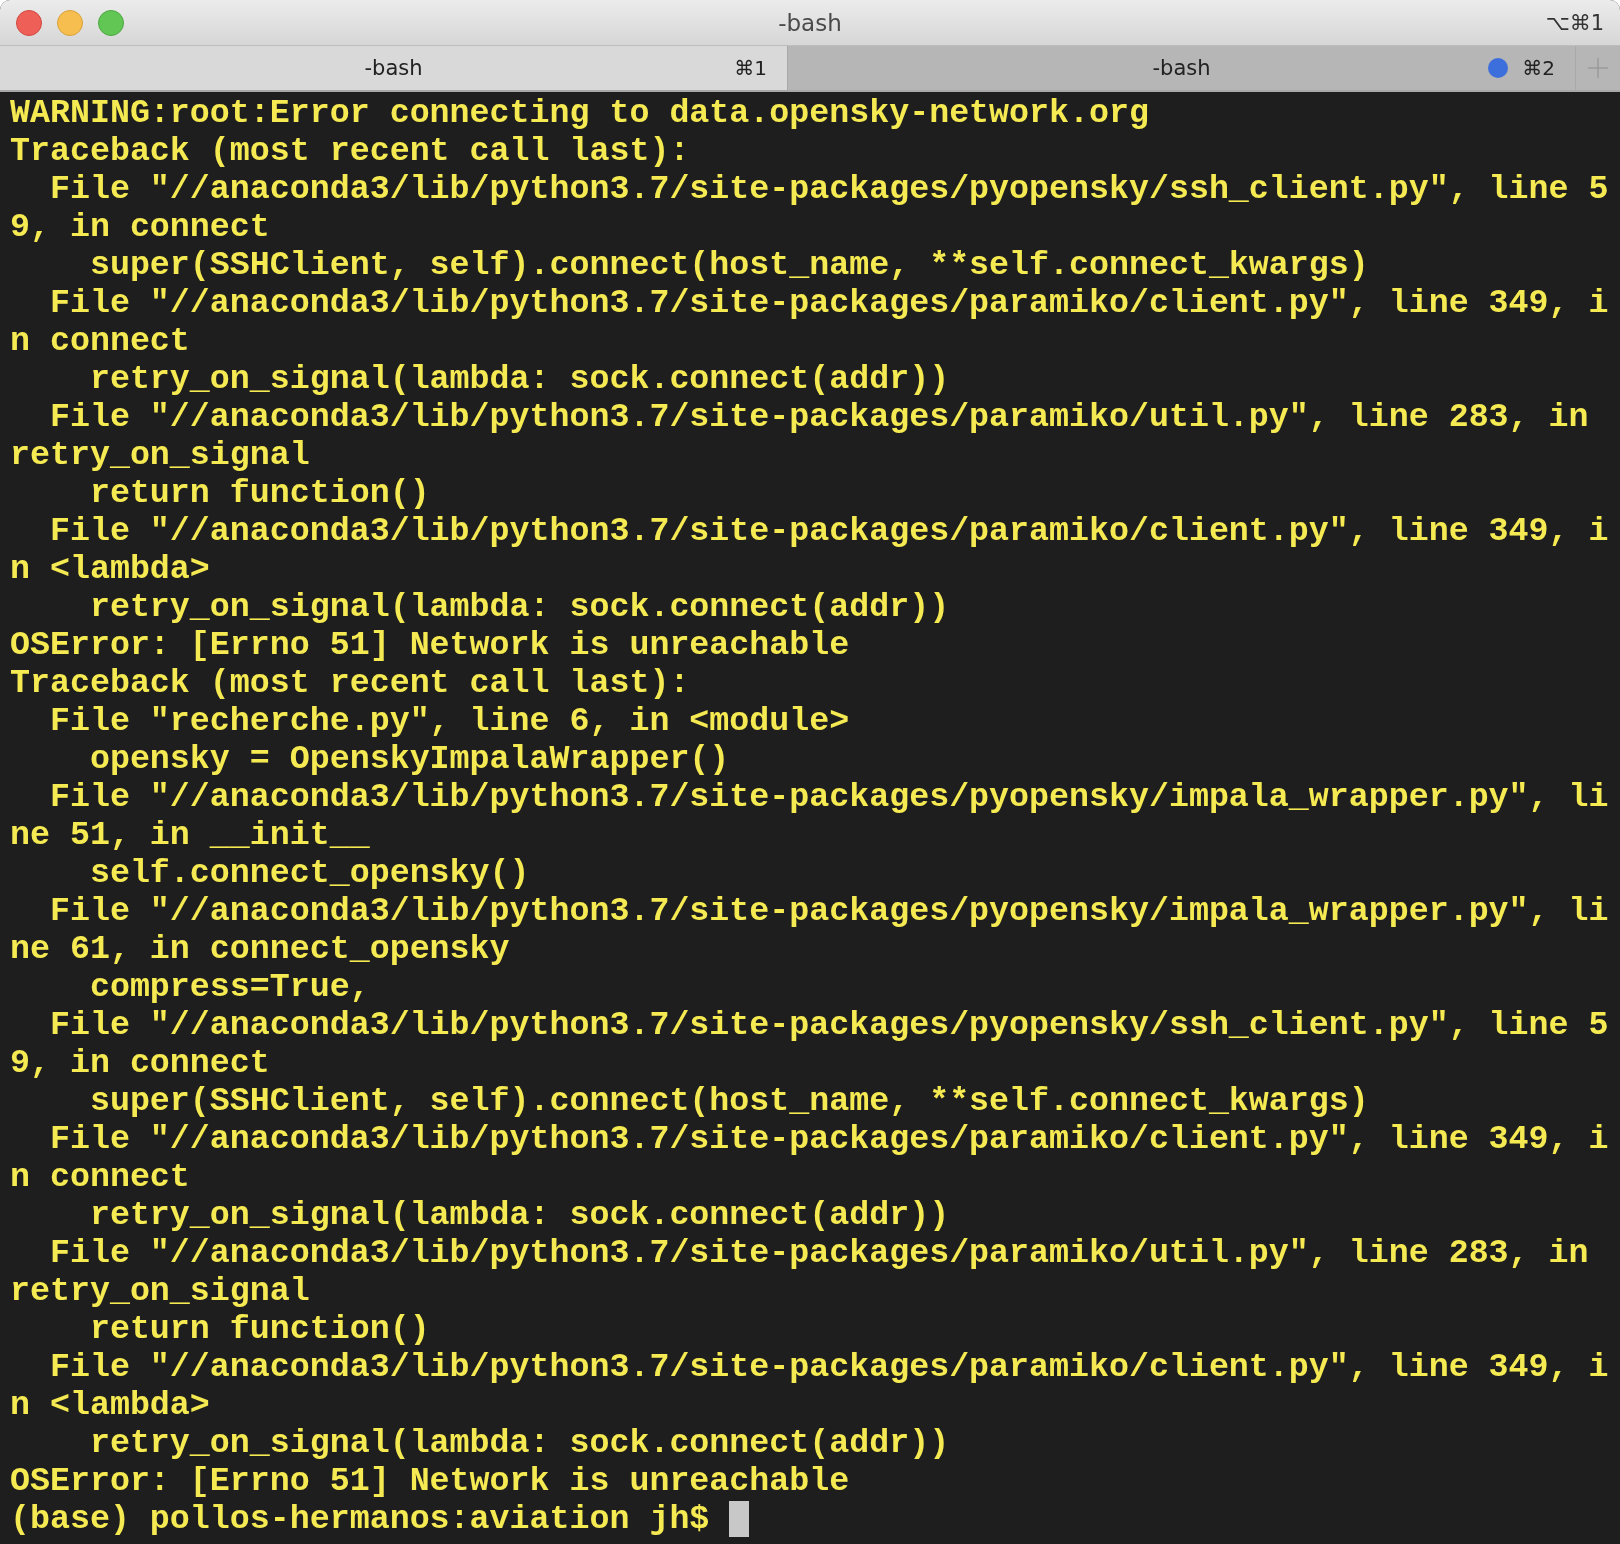 Image resolution: width=1620 pixels, height=1544 pixels. What do you see at coordinates (579, 113) in the screenshot?
I see `terminal-line: WARNING:root:Error connecting to data.opensky-network.org` at bounding box center [579, 113].